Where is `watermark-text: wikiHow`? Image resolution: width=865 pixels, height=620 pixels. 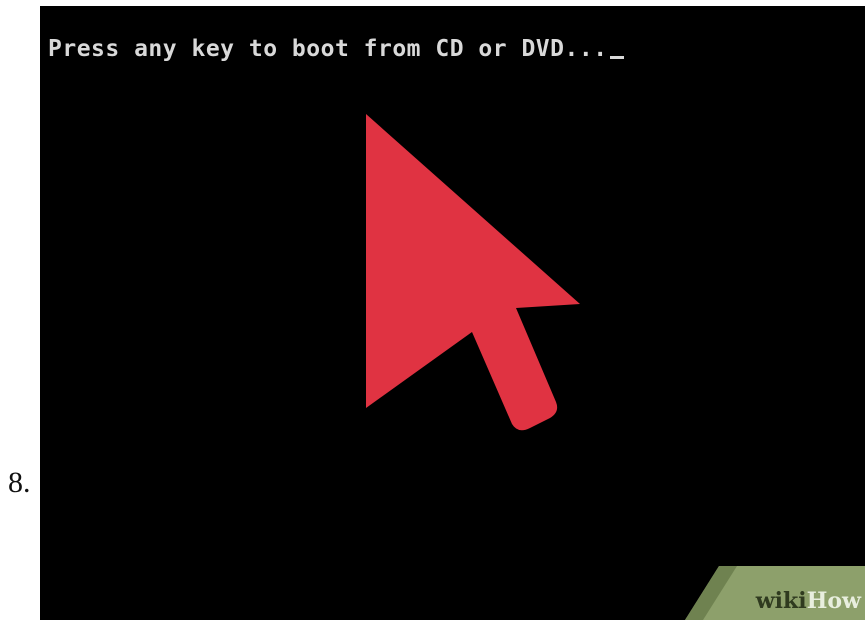
watermark-text: wikiHow is located at coordinates (808, 601).